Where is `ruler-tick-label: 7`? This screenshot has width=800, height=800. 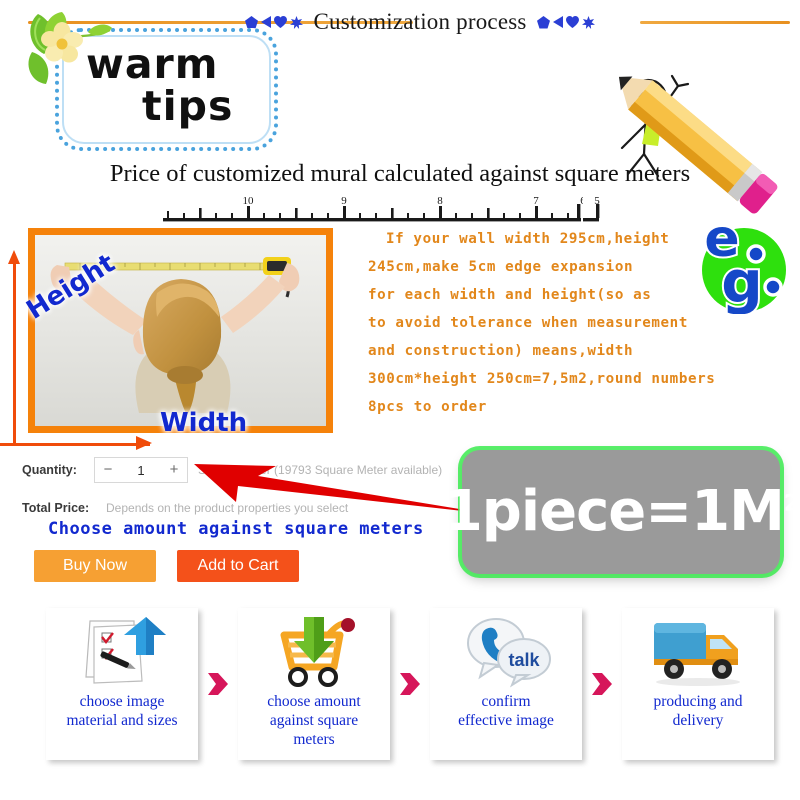
ruler-tick-label: 7 is located at coordinates (536, 201).